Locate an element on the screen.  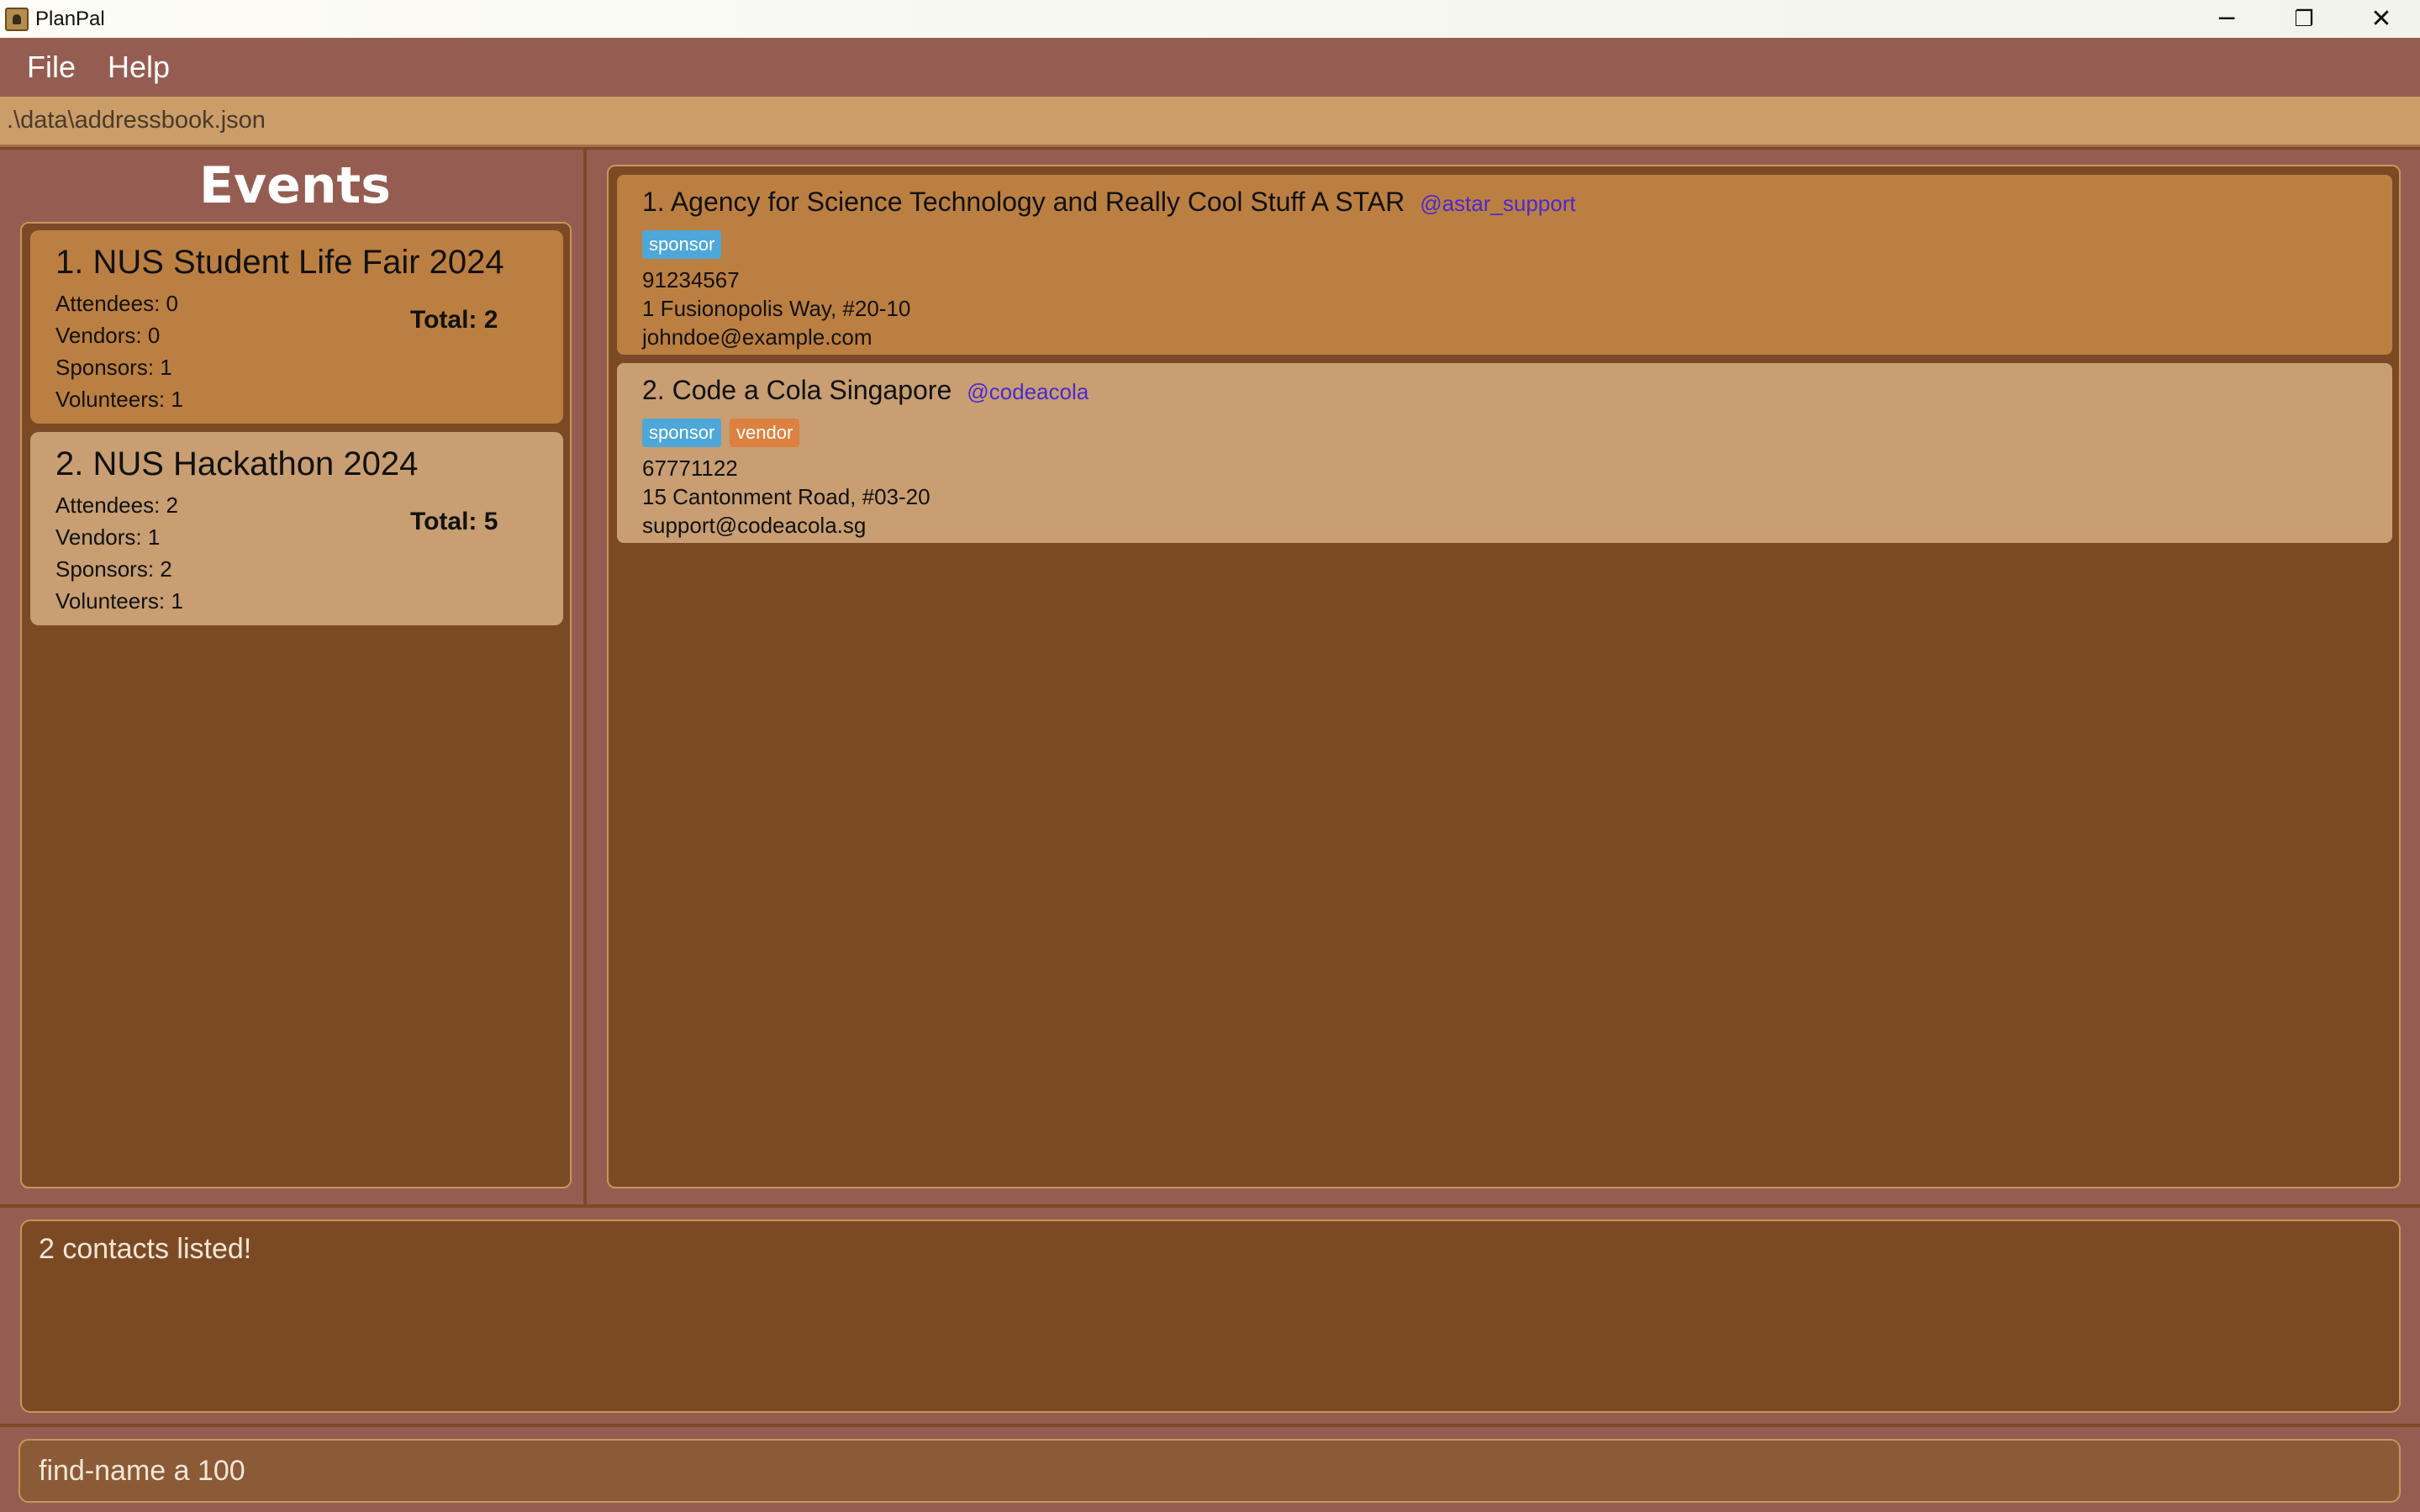
contact-address: 15 Cantonment Road, #03-20 is located at coordinates (786, 496).